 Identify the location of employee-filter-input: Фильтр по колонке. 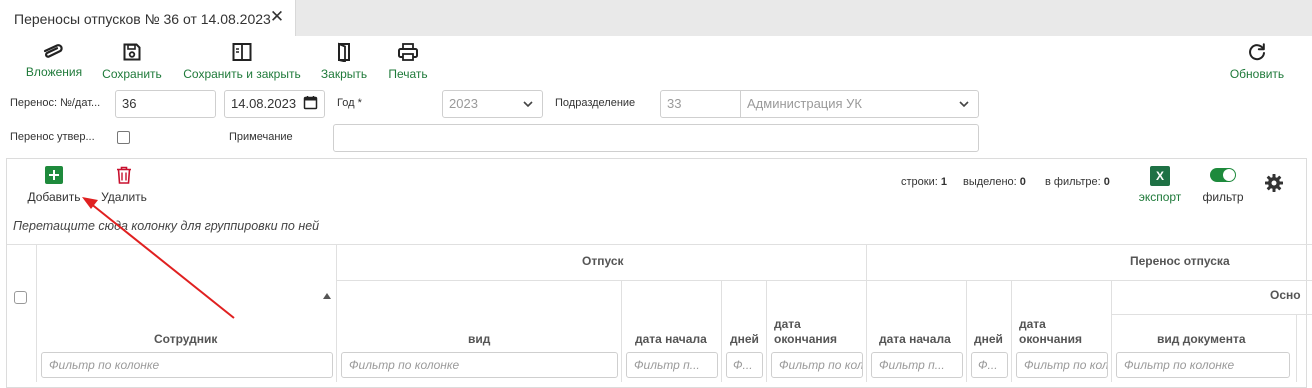
(187, 365).